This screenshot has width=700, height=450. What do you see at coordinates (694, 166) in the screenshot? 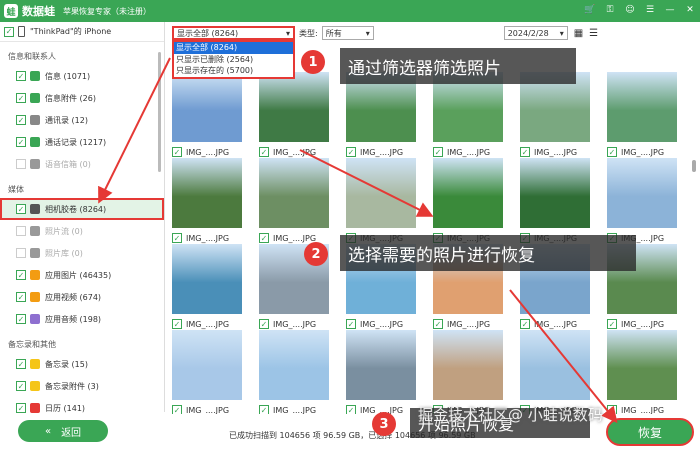
I see `grid-scrollbar` at bounding box center [694, 166].